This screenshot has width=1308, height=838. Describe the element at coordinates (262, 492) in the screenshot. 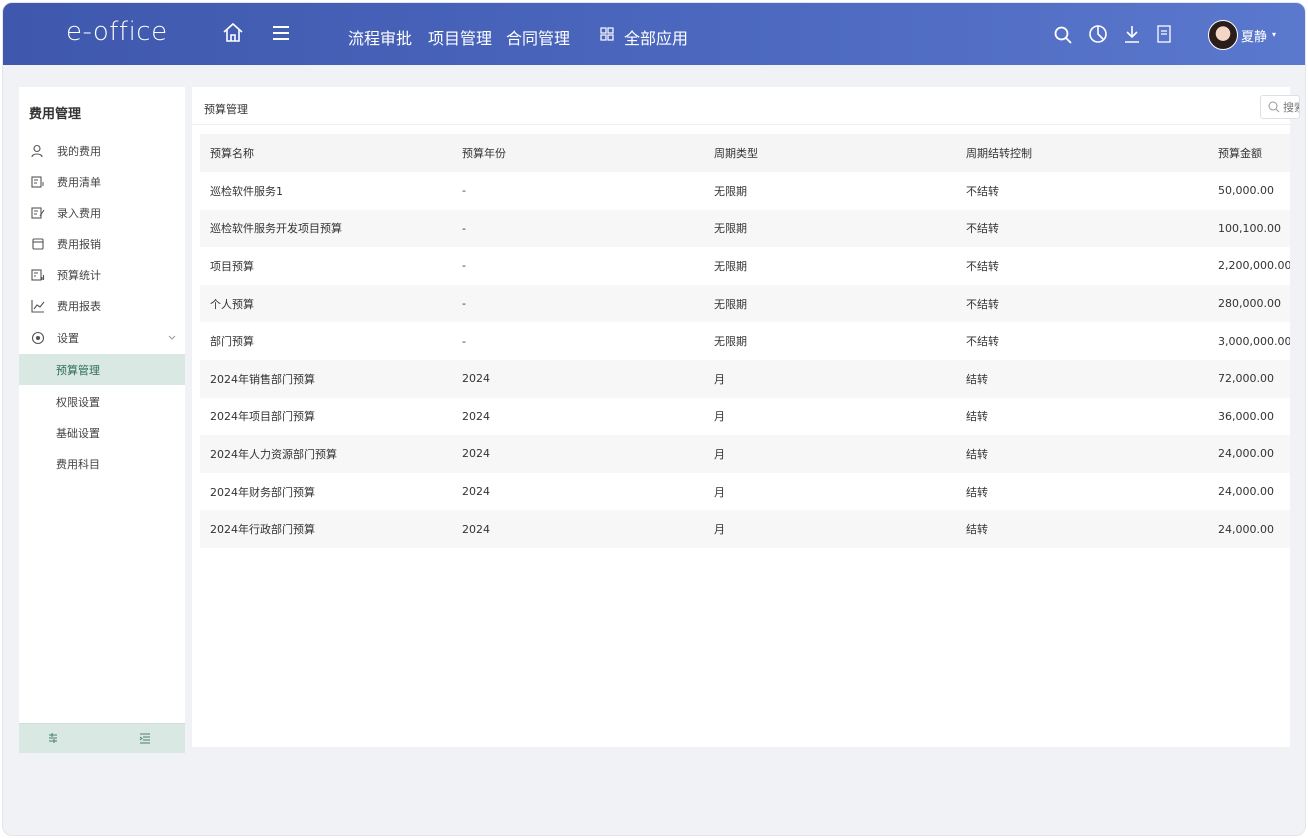

I see `cell-name: 2024年财务部门预算` at that location.